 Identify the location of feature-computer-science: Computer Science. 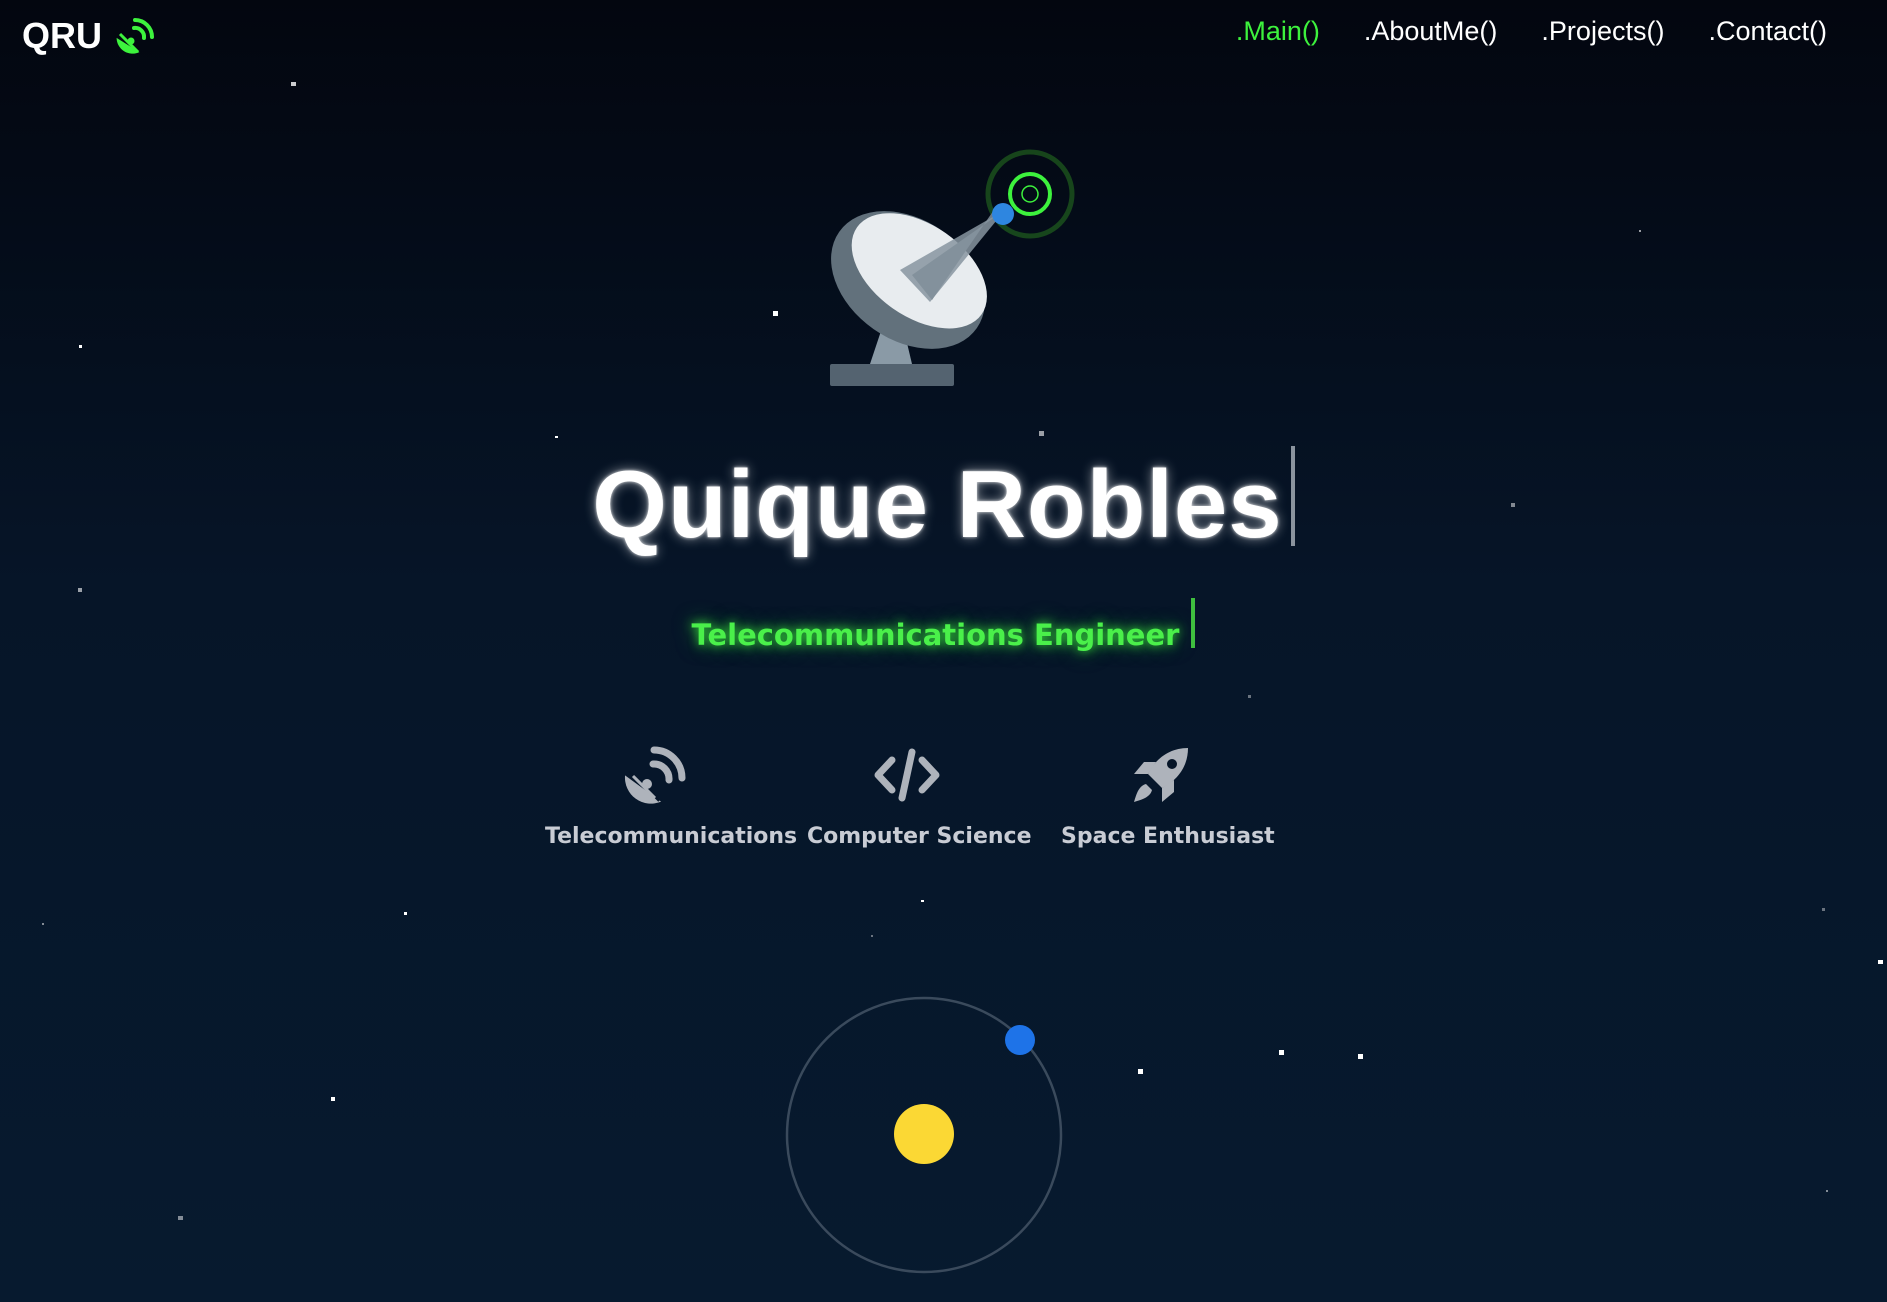
(919, 794).